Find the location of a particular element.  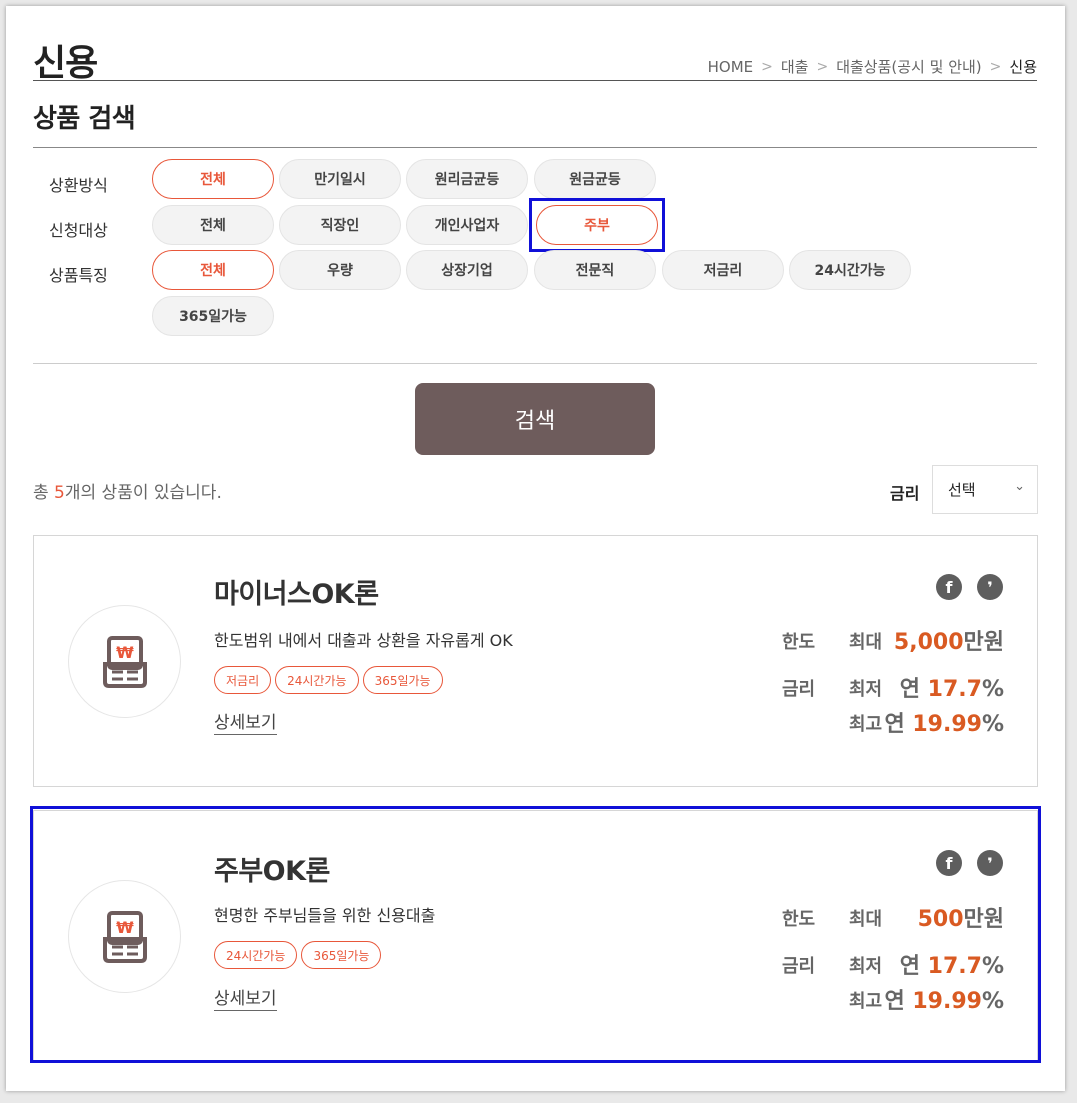

result-count-prefix: 총 is located at coordinates (44, 493).